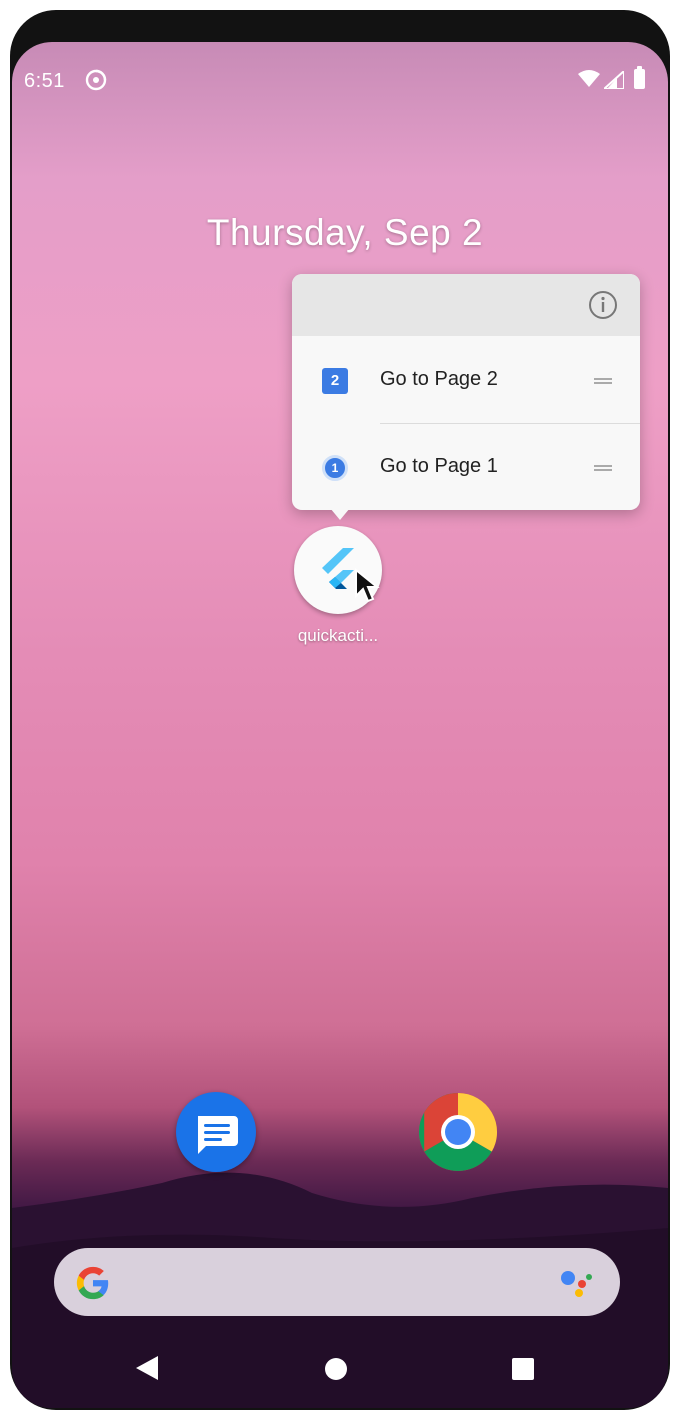  Describe the element at coordinates (603, 305) in the screenshot. I see `app-info-icon` at that location.